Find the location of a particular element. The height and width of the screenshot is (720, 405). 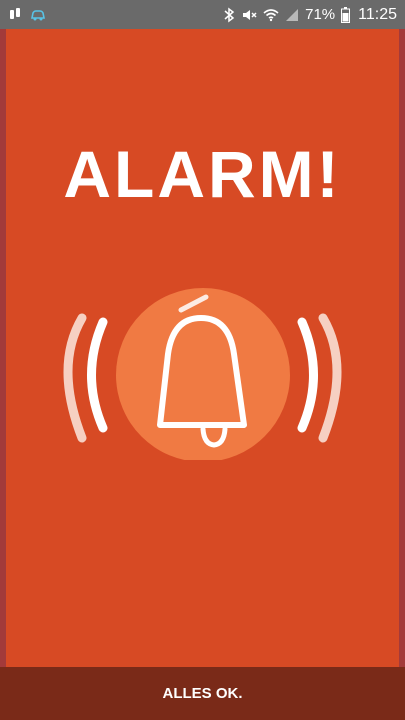

signal-icon is located at coordinates (292, 15).